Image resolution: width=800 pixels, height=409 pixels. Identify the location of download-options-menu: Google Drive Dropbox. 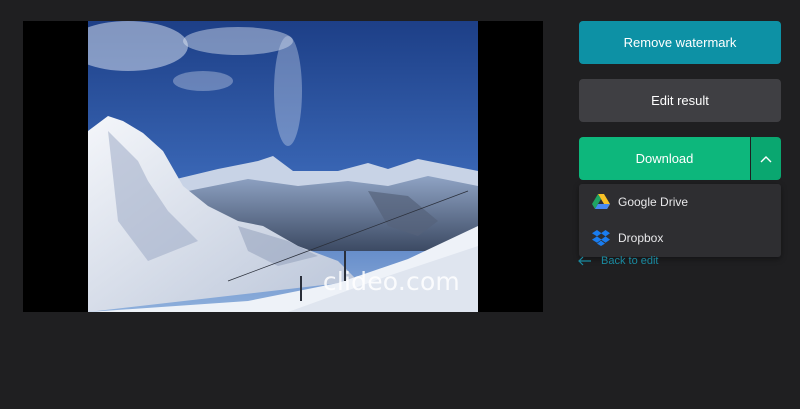
(680, 220).